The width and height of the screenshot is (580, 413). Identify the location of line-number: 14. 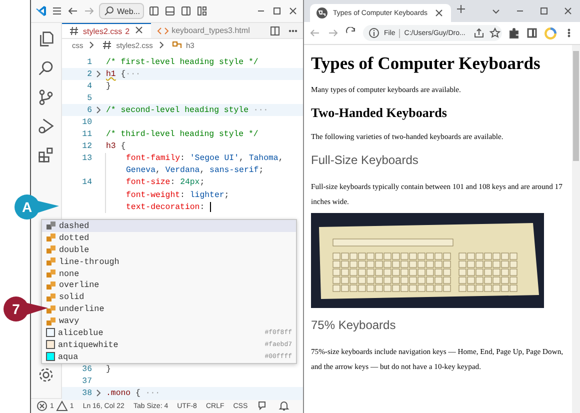
(86, 183).